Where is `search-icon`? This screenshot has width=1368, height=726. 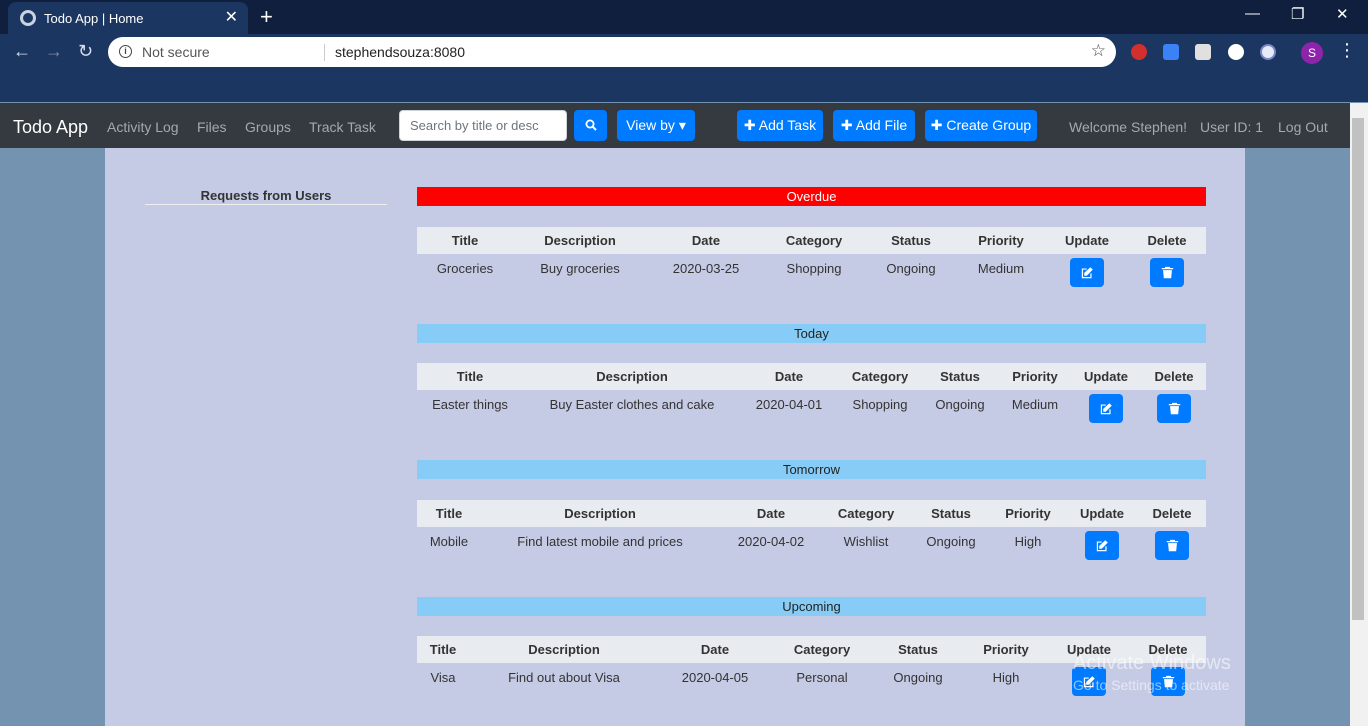
search-icon is located at coordinates (591, 125).